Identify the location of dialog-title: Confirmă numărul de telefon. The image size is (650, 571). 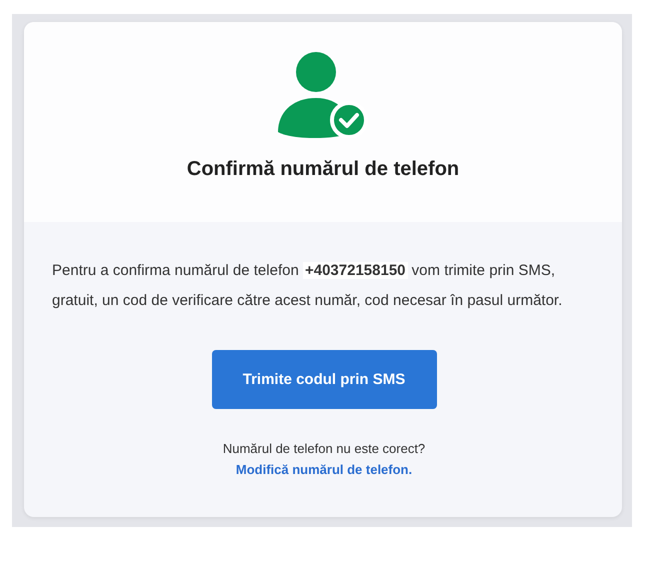
(323, 169).